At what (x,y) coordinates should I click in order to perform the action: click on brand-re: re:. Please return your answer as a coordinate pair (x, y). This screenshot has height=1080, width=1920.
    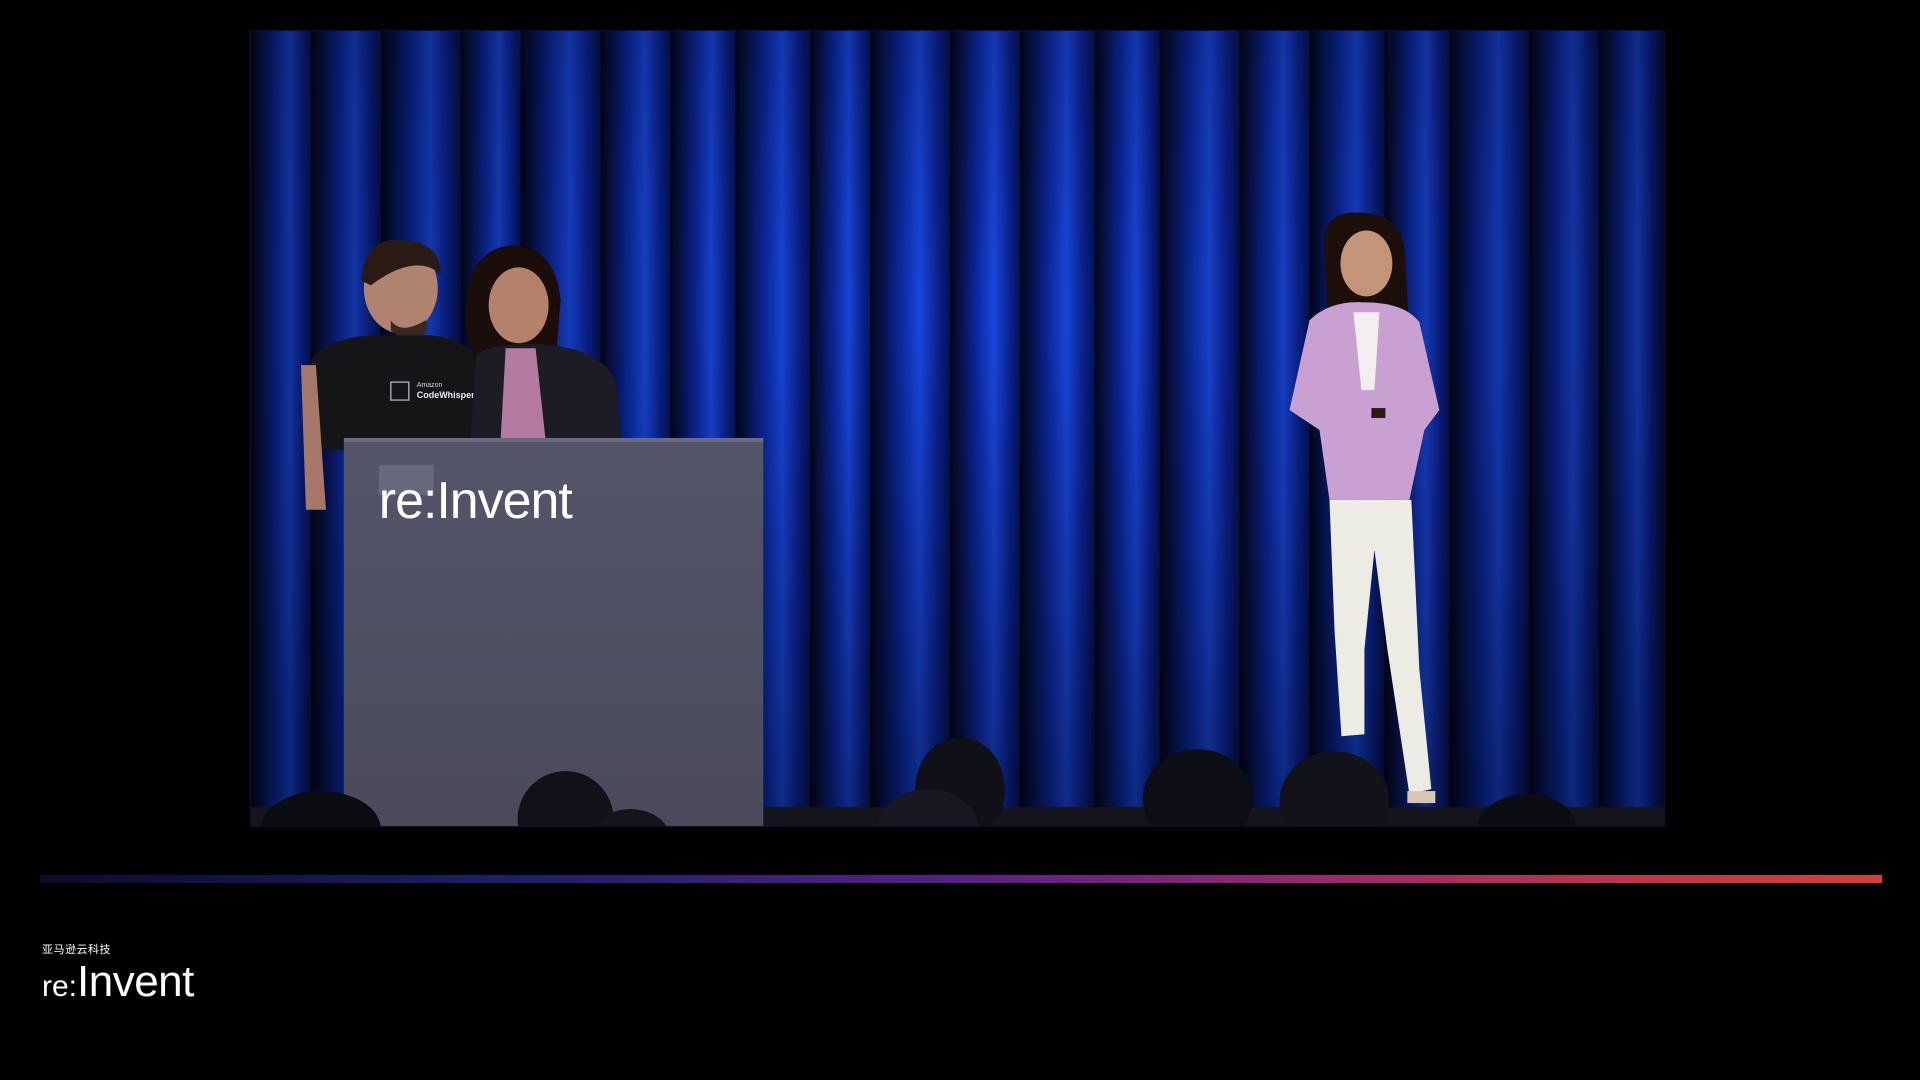
    Looking at the image, I should click on (60, 986).